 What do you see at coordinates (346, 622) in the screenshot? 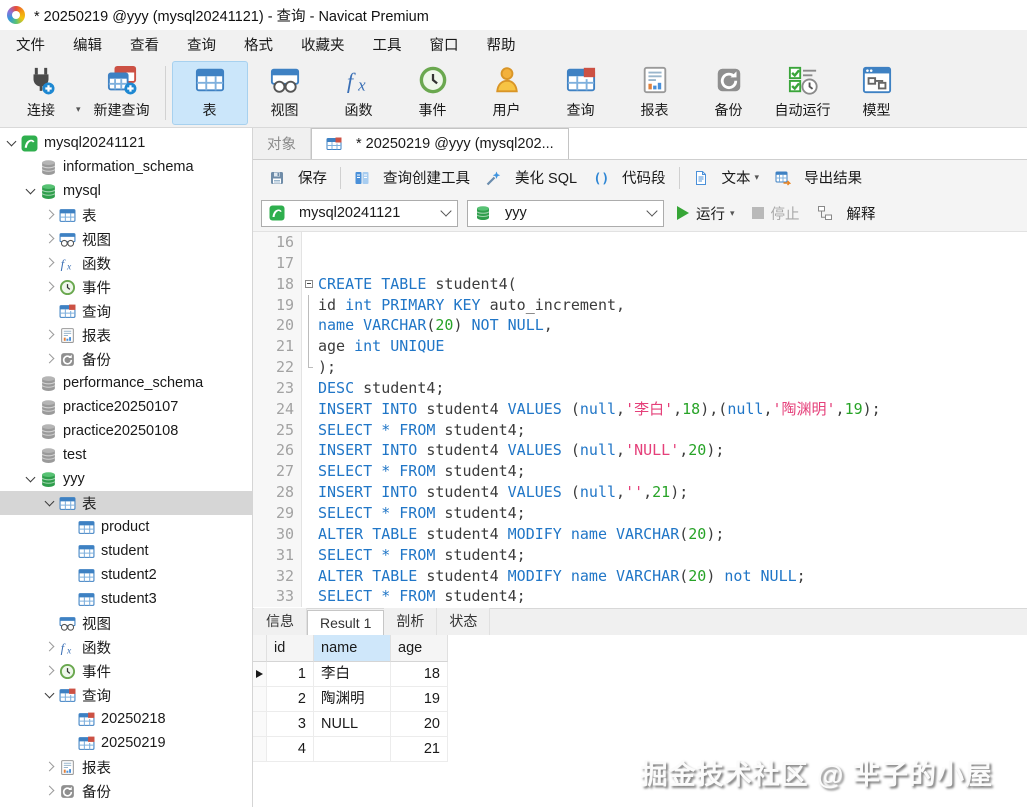
I see `result-tab-result-1: Result 1` at bounding box center [346, 622].